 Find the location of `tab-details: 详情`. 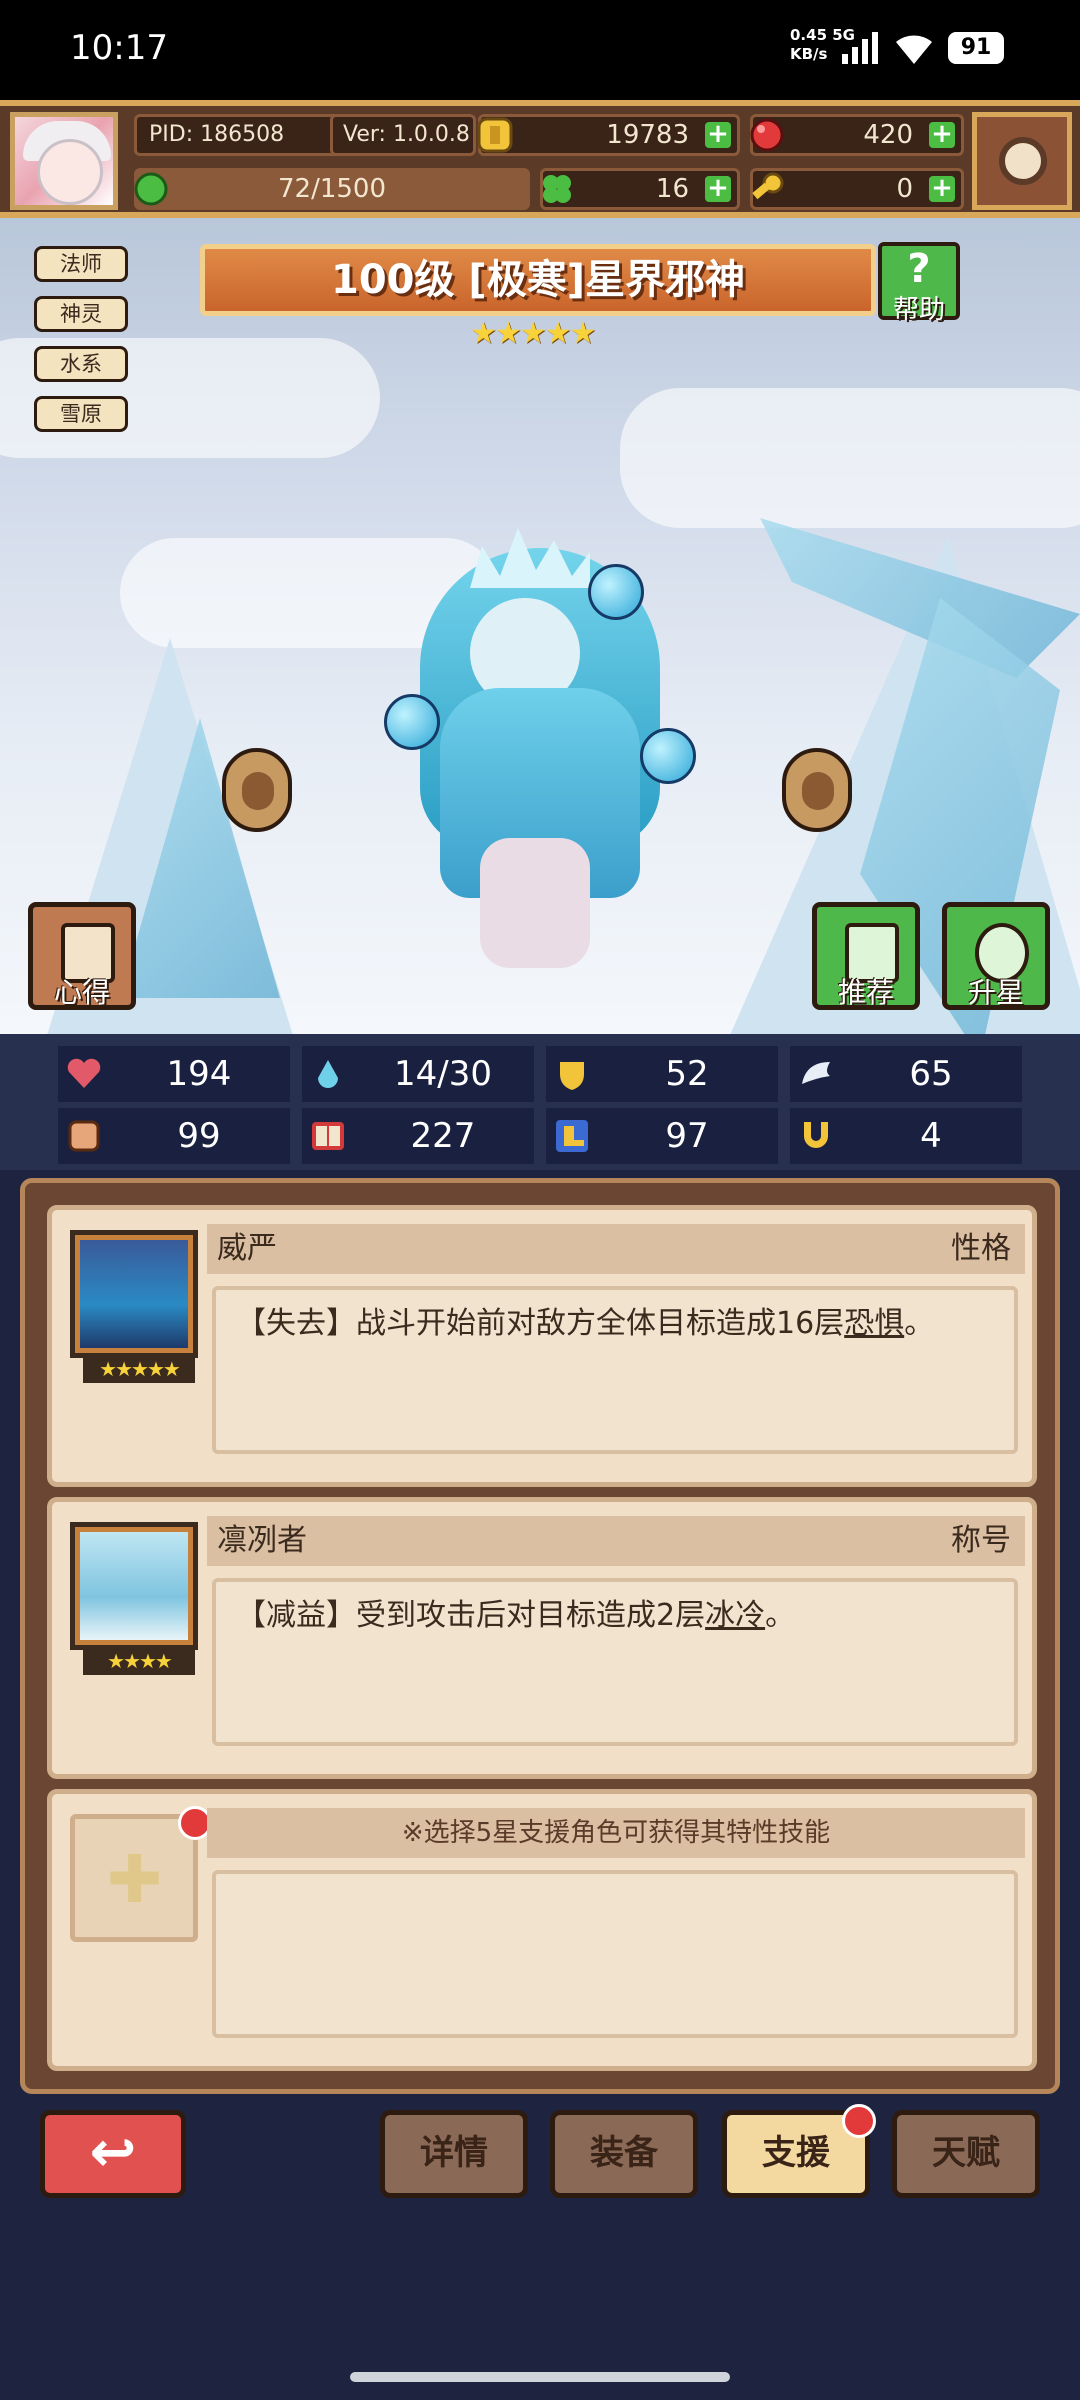

tab-details: 详情 is located at coordinates (454, 2154).